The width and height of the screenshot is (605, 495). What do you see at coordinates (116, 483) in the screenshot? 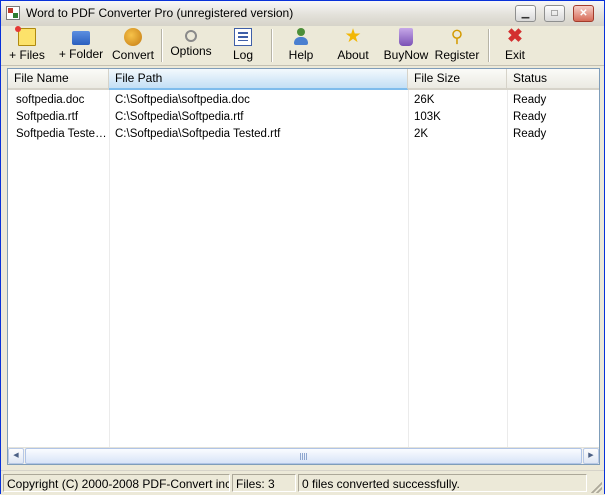
I see `status-copyright: Copyright (C) 2000-2008 PDF-Convert inc.` at bounding box center [116, 483].